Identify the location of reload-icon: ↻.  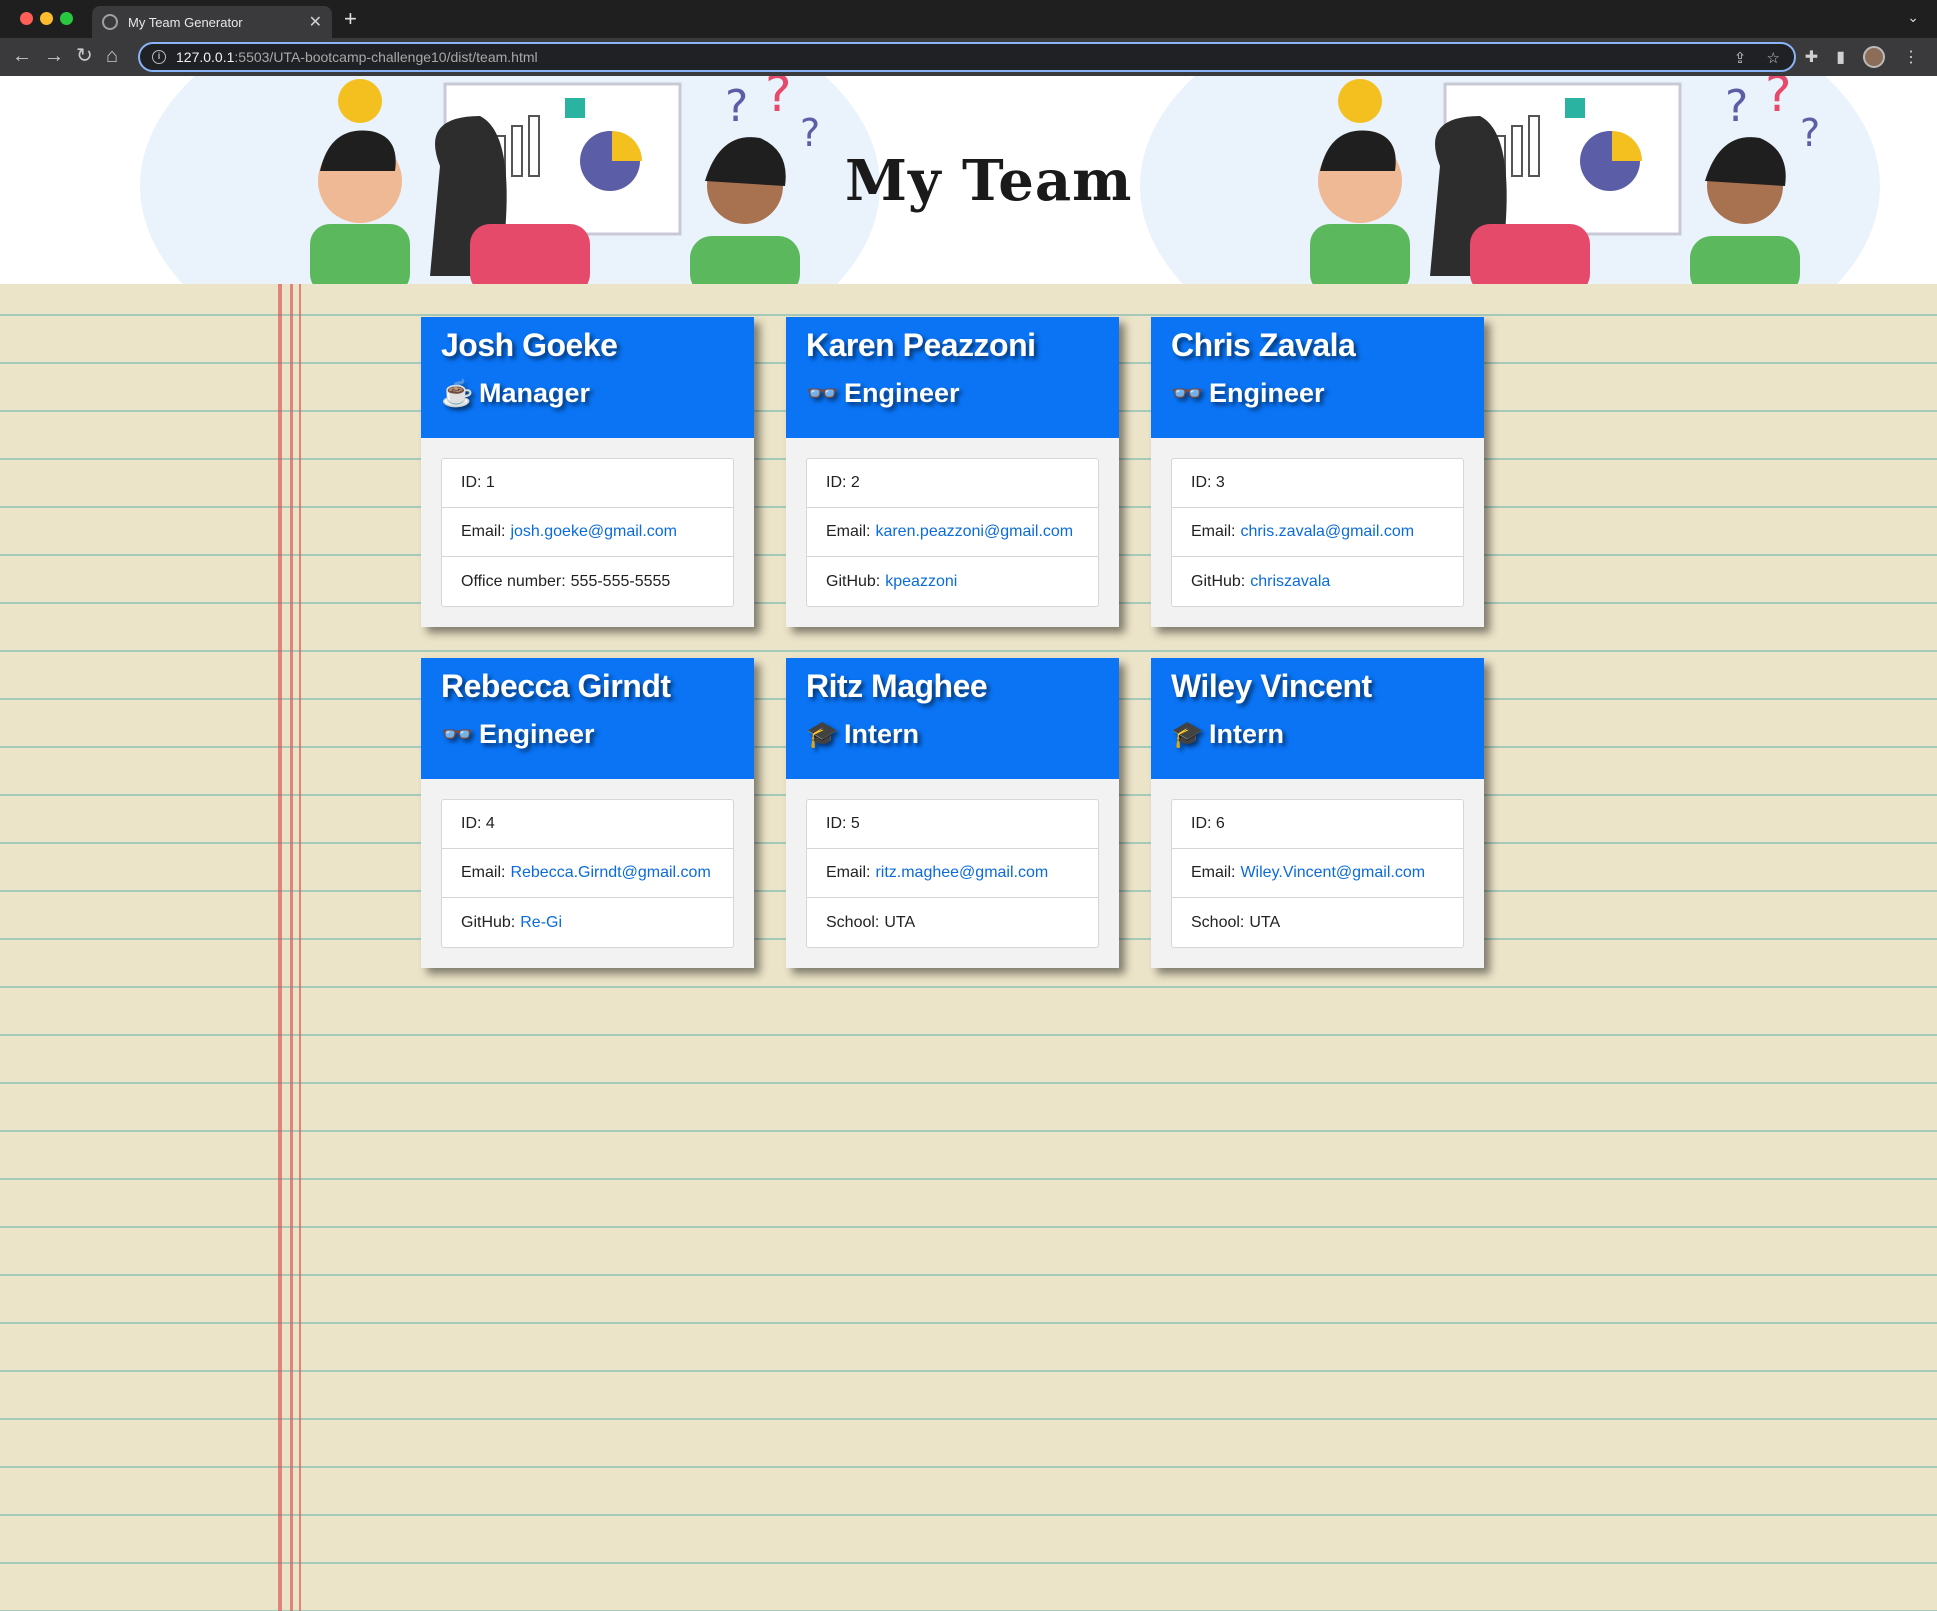
(84, 56).